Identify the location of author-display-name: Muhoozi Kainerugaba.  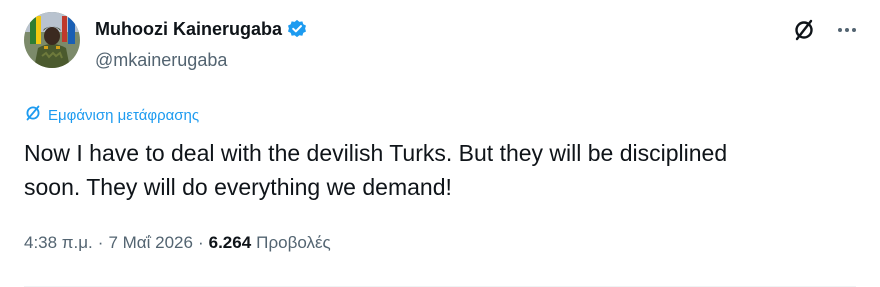
(188, 29).